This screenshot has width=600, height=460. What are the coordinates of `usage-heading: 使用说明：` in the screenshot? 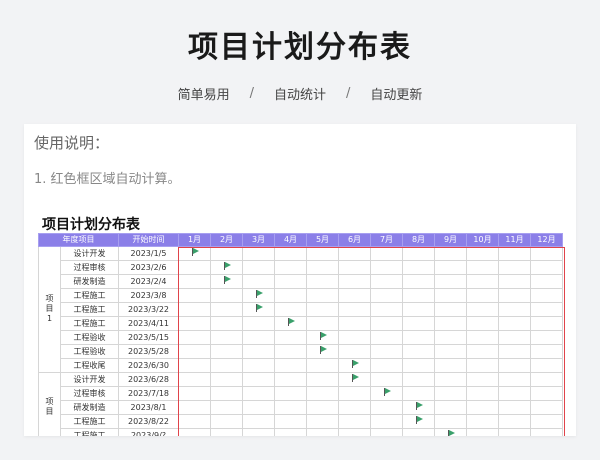 It's located at (72, 143).